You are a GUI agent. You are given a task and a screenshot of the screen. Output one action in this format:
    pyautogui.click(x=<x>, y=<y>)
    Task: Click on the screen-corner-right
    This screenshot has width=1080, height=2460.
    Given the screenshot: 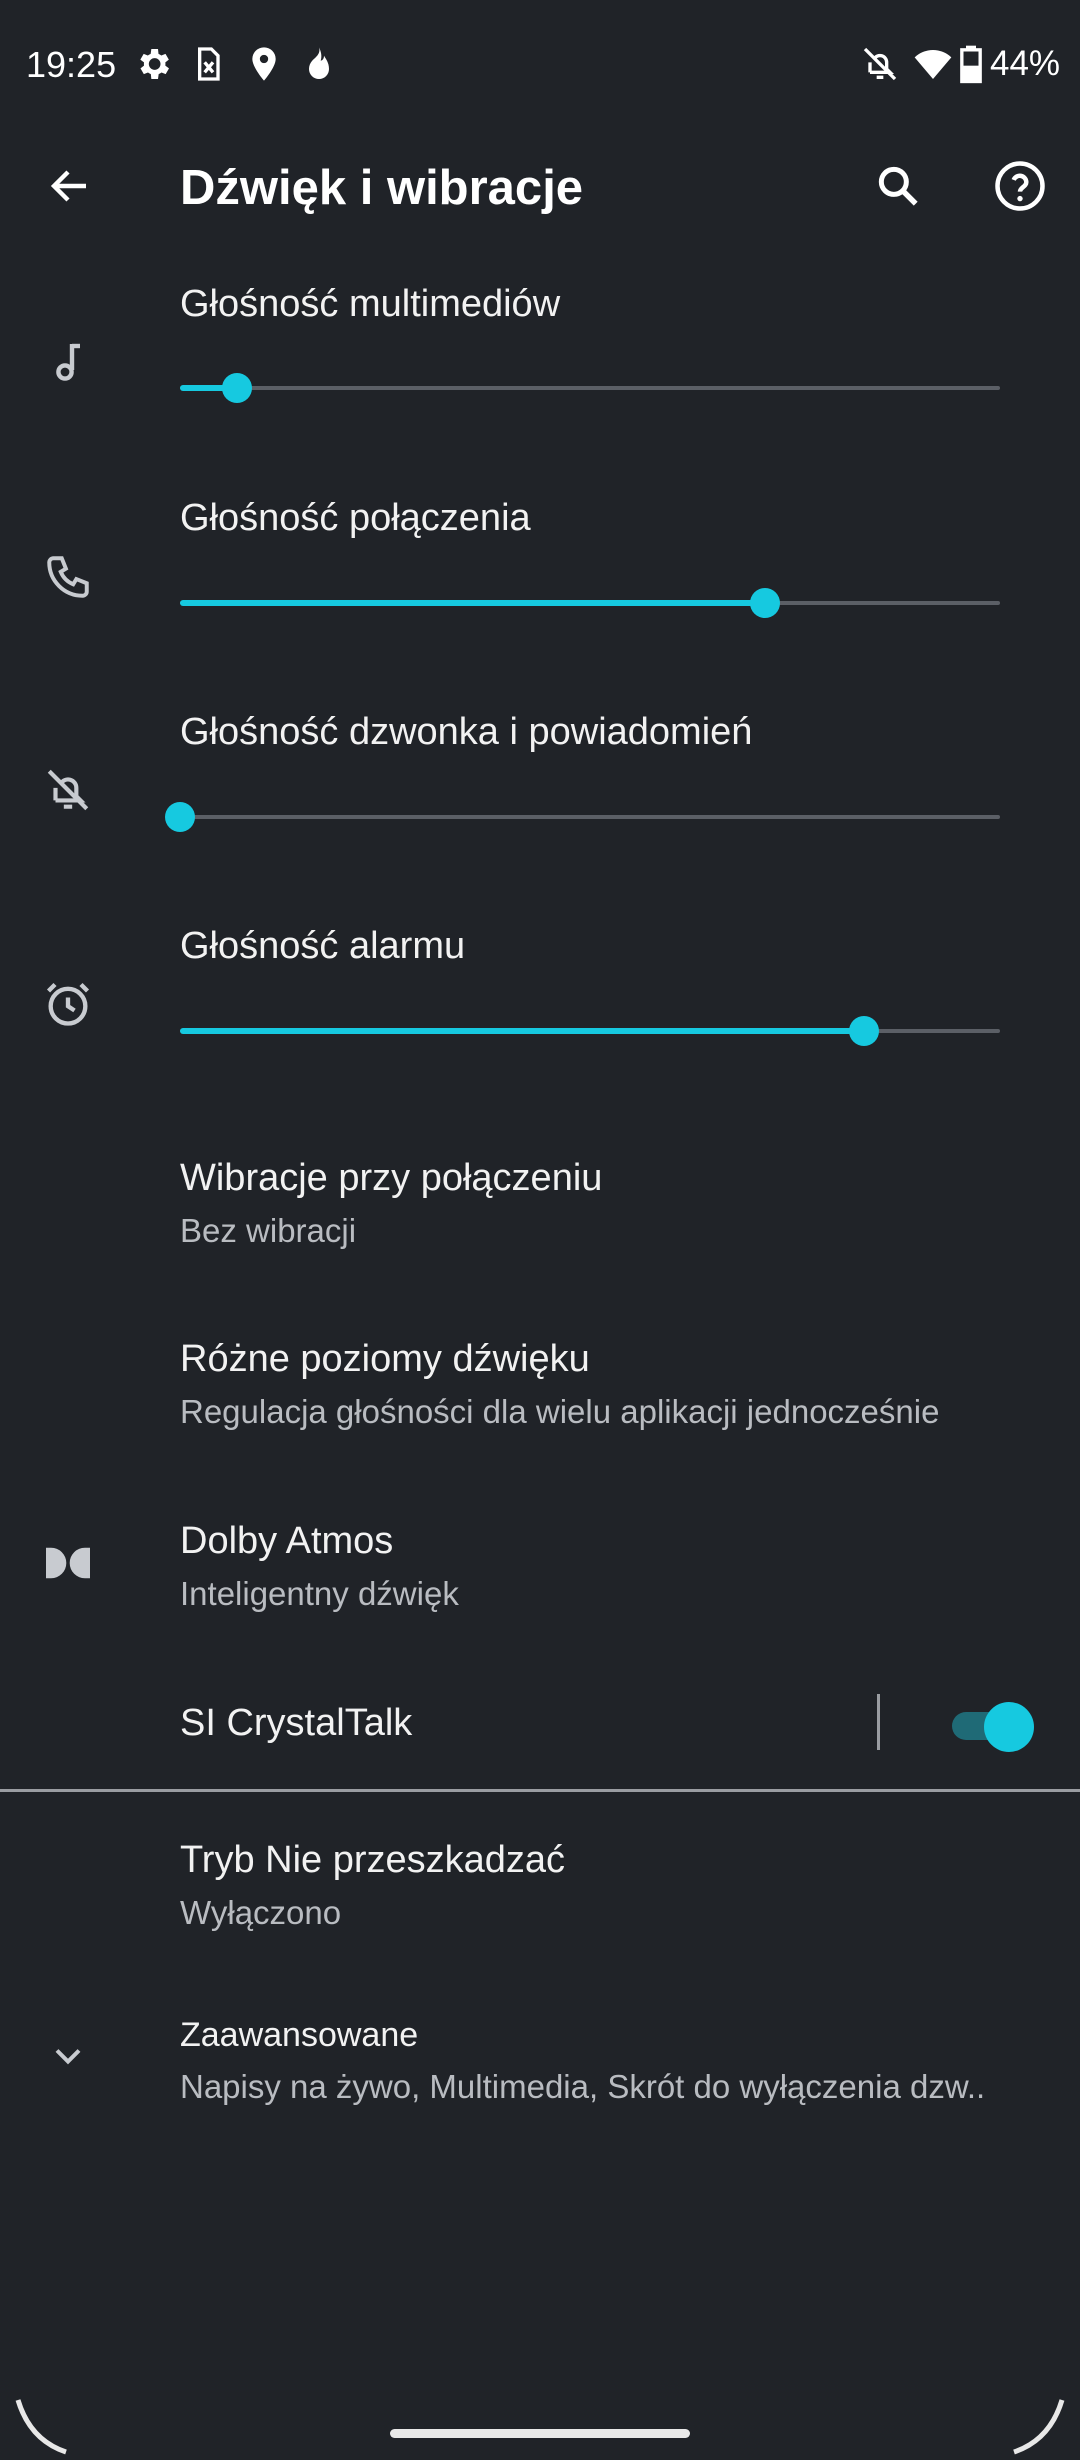 What is the action you would take?
    pyautogui.click(x=1039, y=2427)
    